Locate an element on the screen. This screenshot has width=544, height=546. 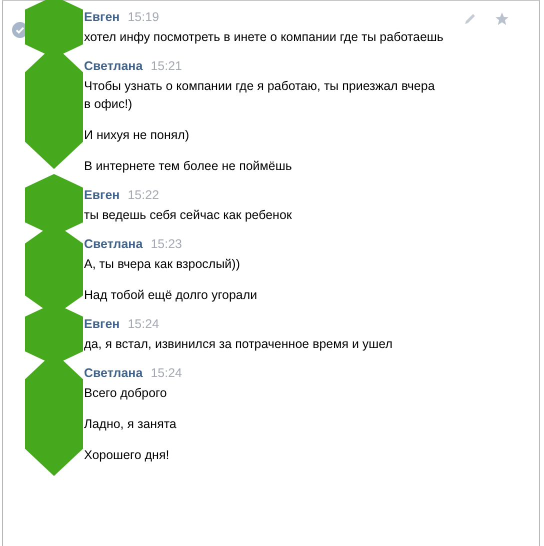
message-text: Чтобы узнать о компании где я работаю, ты приезжал вчера в офис!) is located at coordinates (260, 95).